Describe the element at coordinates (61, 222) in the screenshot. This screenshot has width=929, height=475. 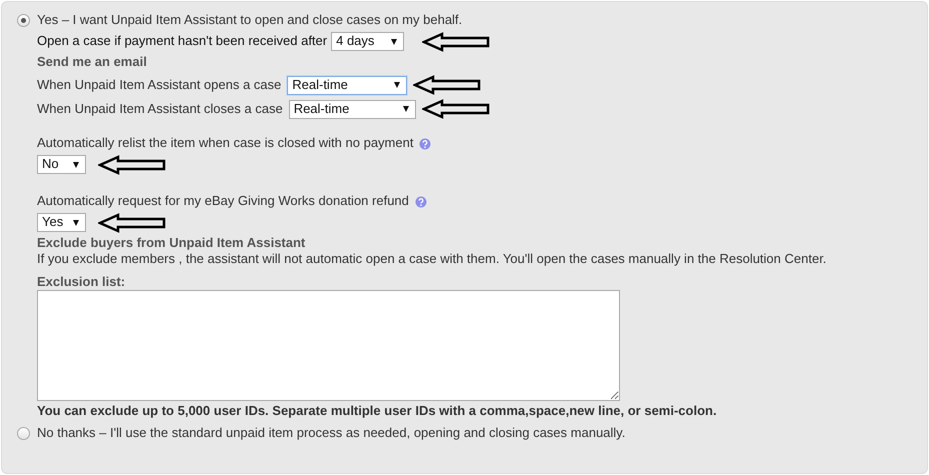
I see `yes-no-select: Yes` at that location.